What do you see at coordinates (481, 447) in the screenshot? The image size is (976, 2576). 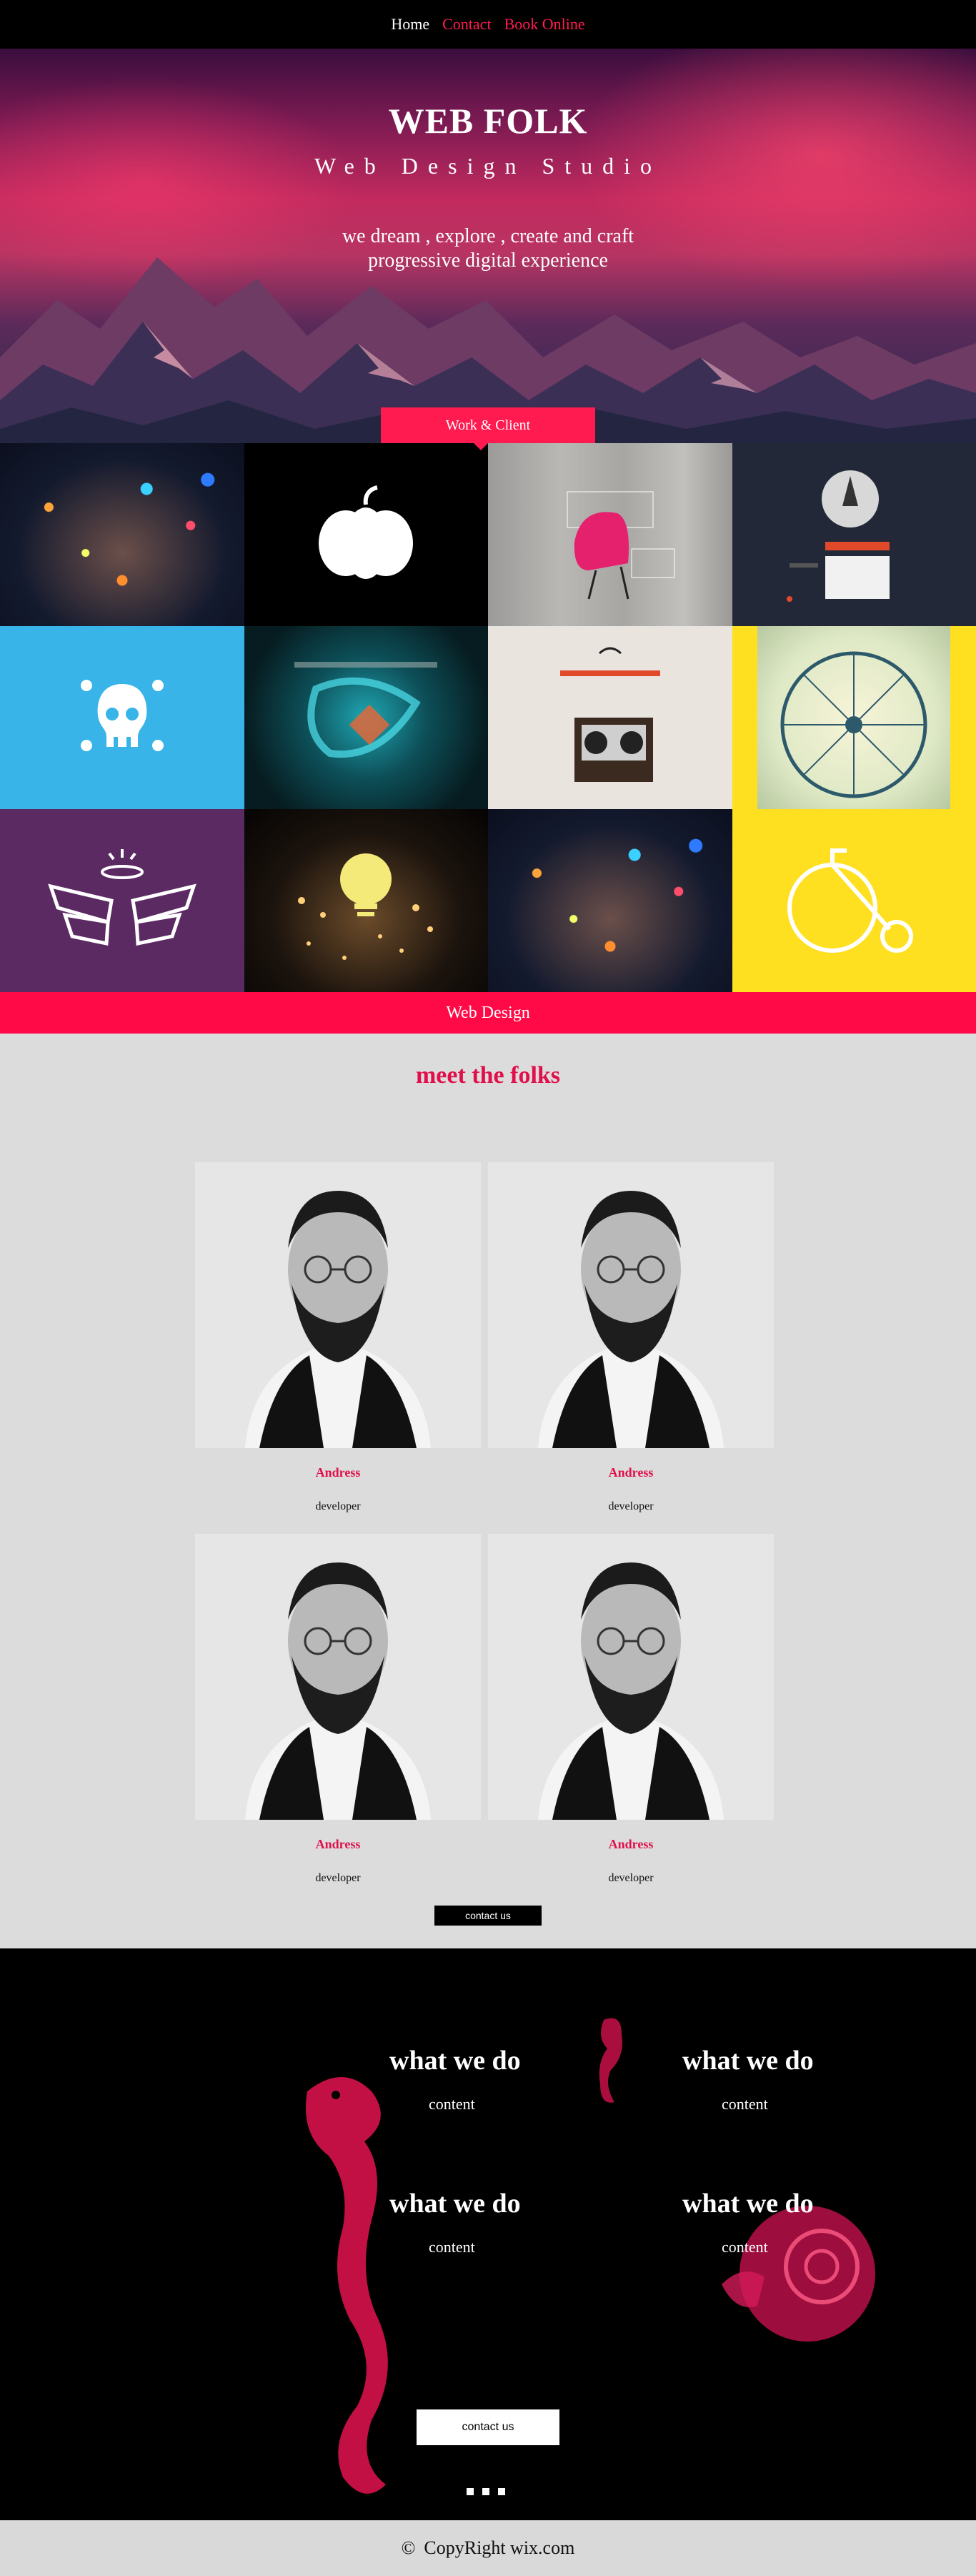 I see `tab-pointer` at bounding box center [481, 447].